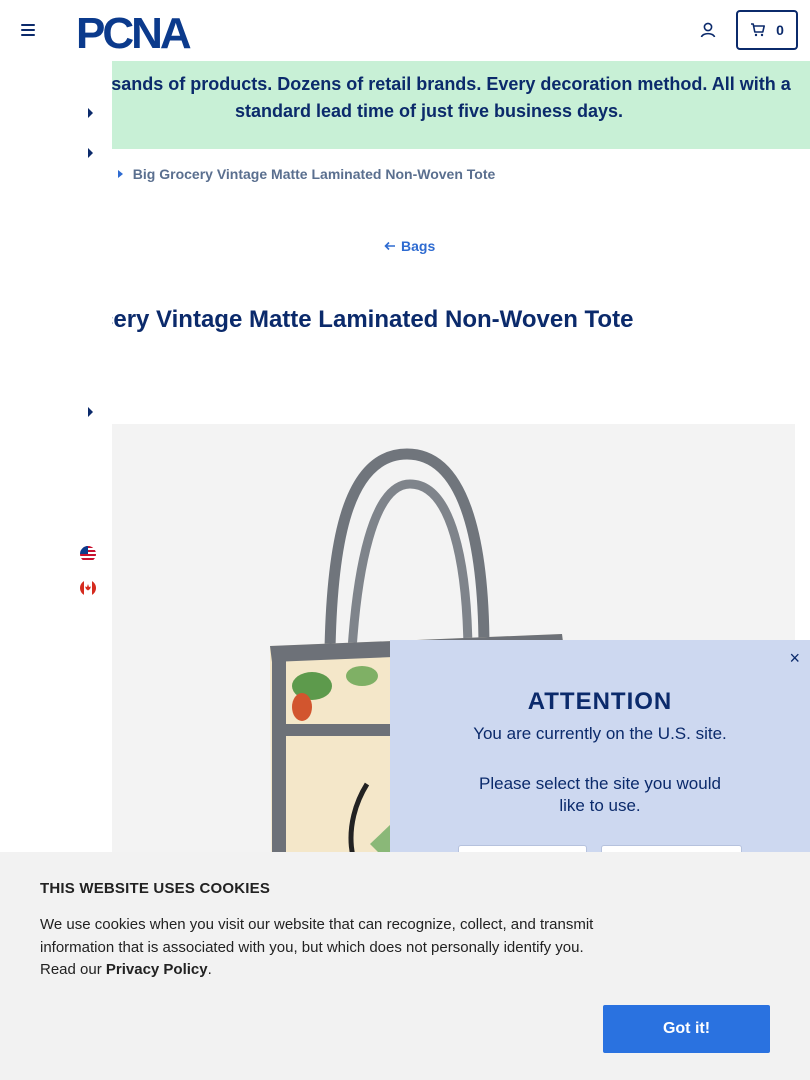 This screenshot has width=810, height=1080. I want to click on pcna-logo: PCNA, so click(150, 31).